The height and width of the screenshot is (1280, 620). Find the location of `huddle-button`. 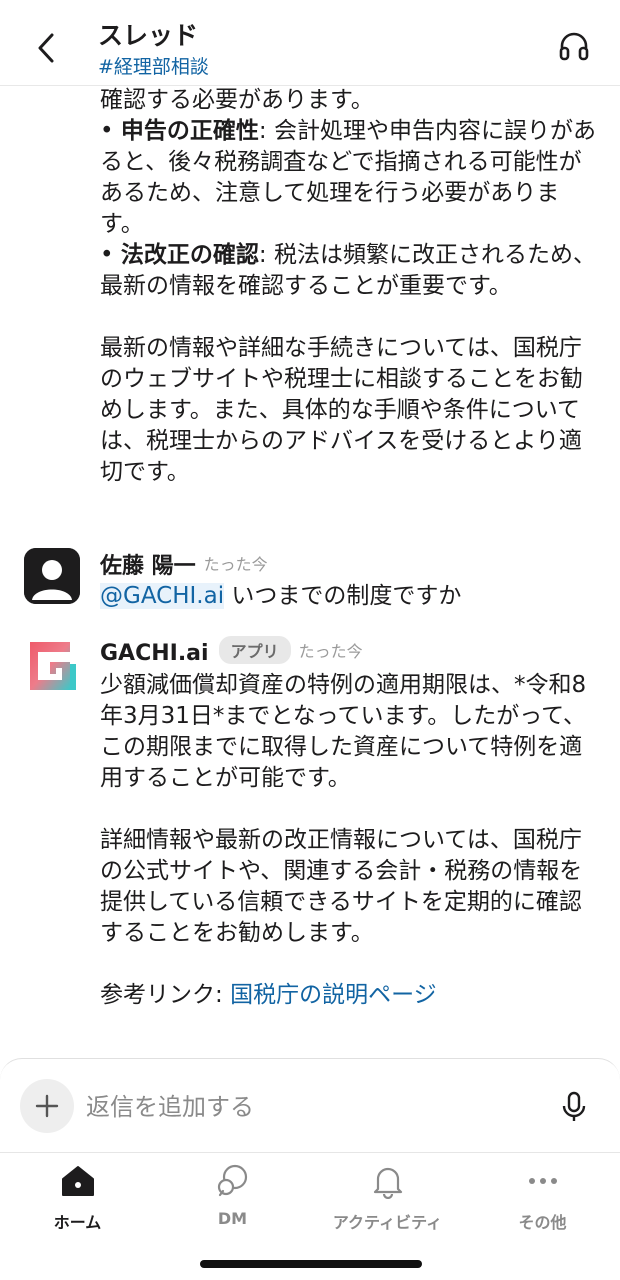

huddle-button is located at coordinates (574, 46).